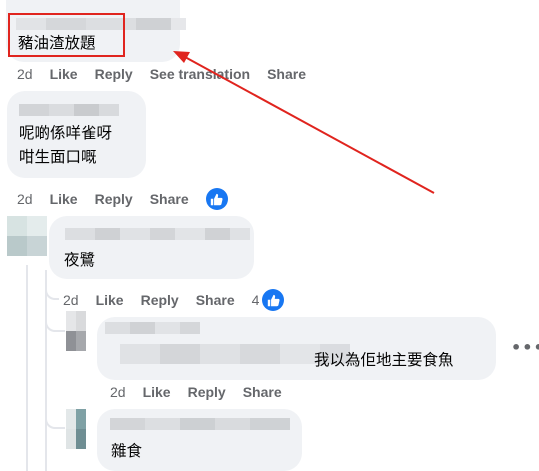  What do you see at coordinates (525, 348) in the screenshot?
I see `more-options-icon: •••` at bounding box center [525, 348].